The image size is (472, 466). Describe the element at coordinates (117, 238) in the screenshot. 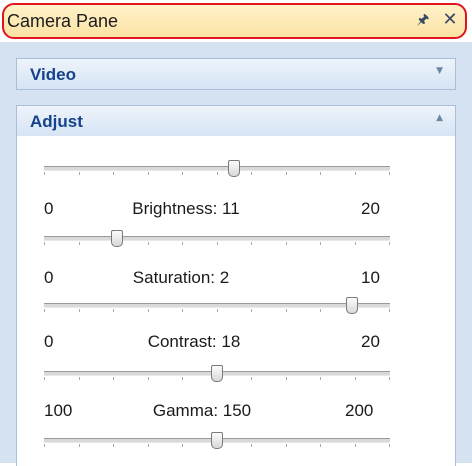

I see `saturation-slider-thumb` at that location.